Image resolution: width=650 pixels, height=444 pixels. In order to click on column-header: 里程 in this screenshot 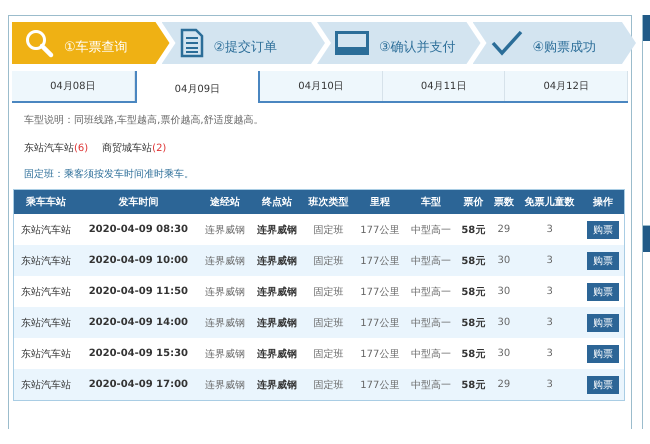, I will do `click(380, 202)`.